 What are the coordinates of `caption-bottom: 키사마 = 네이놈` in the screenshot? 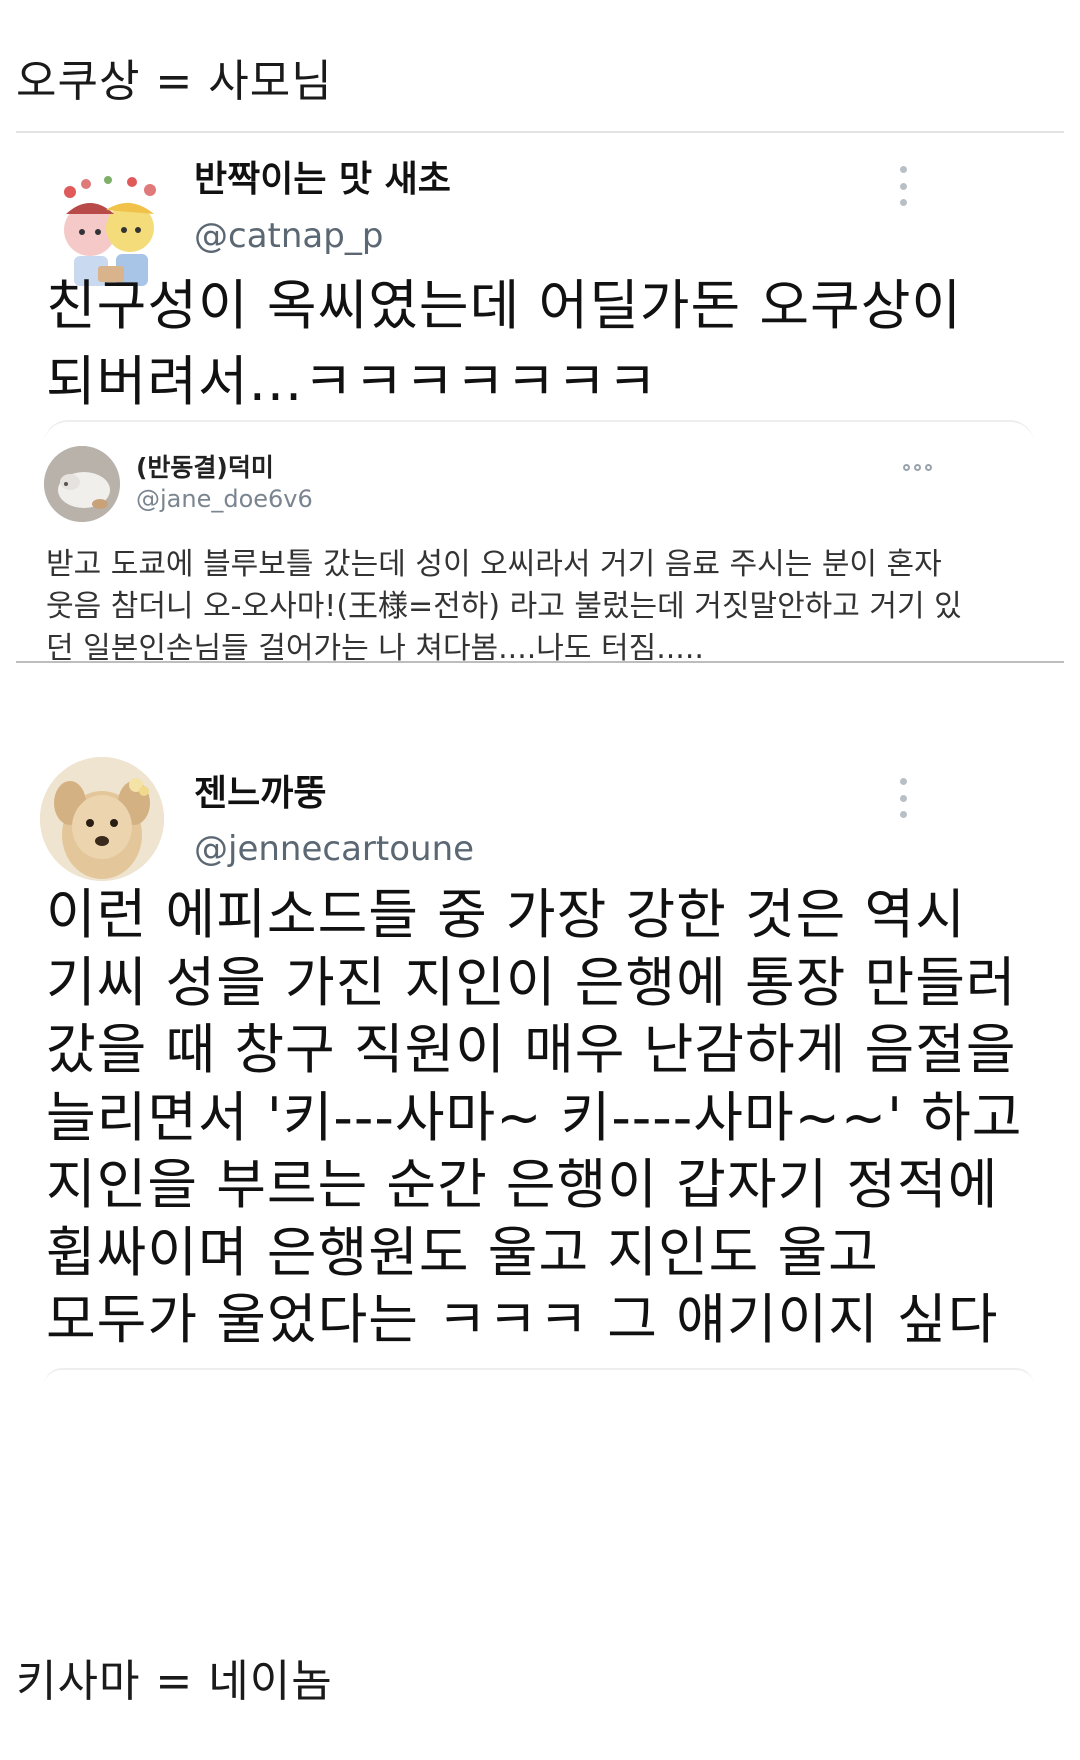 It's located at (174, 1681).